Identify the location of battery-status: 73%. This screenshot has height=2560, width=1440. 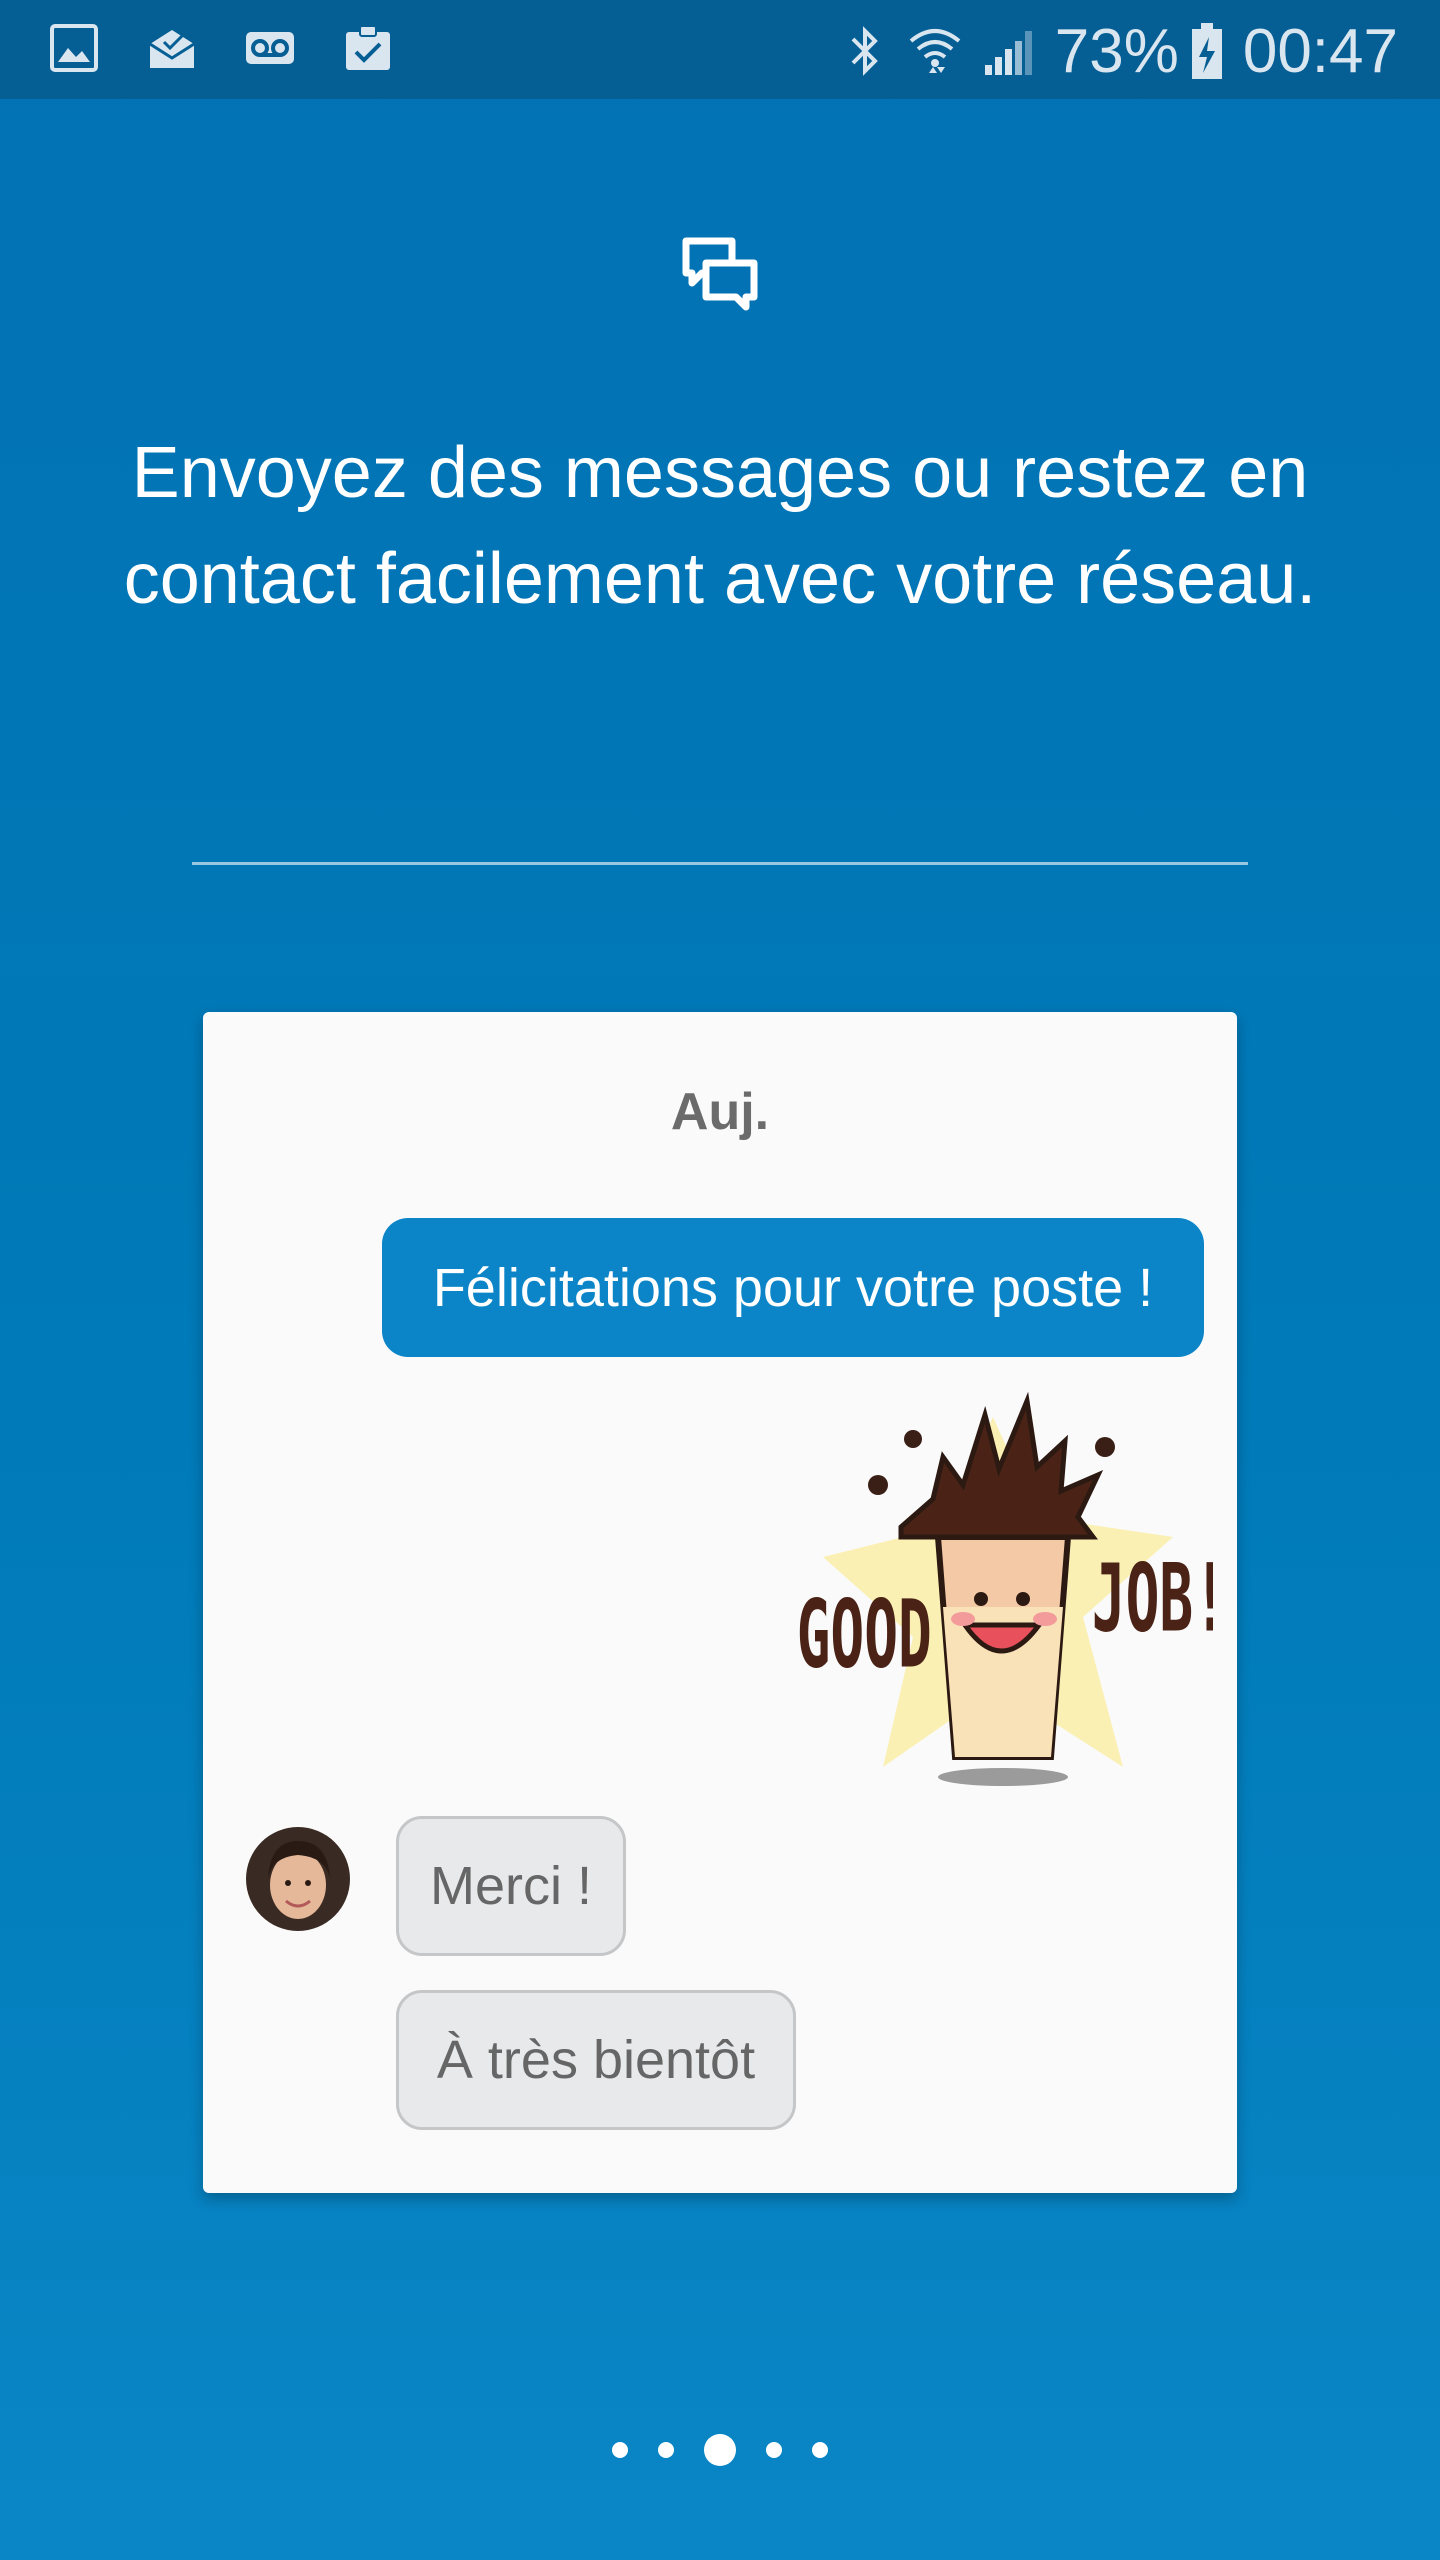
(1140, 51).